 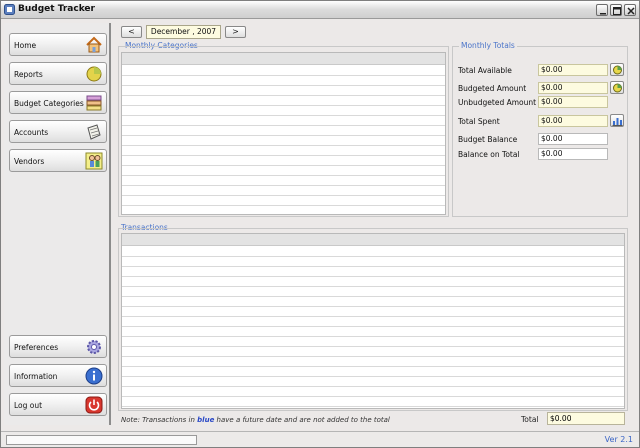 What do you see at coordinates (25, 45) in the screenshot?
I see `nav-home-label: Home` at bounding box center [25, 45].